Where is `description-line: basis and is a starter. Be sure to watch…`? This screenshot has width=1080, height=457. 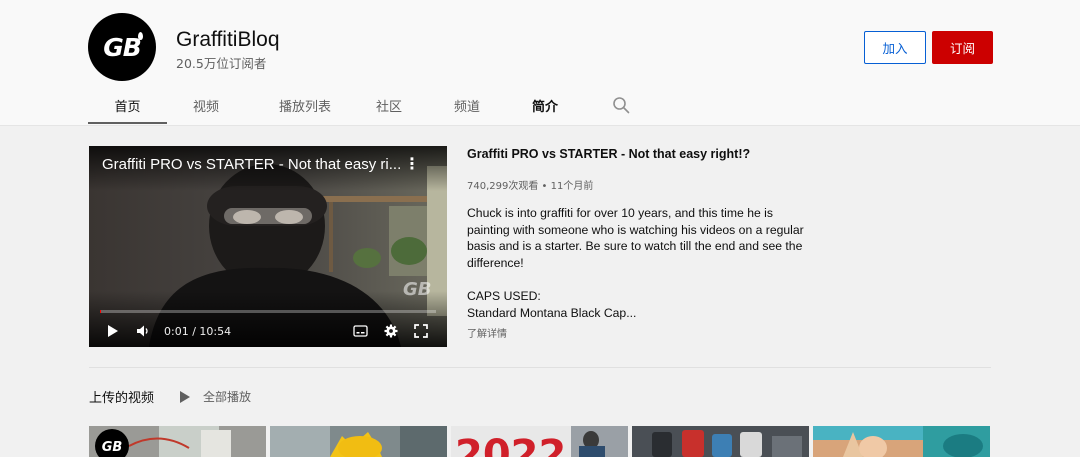 description-line: basis and is a starter. Be sure to watch… is located at coordinates (635, 246).